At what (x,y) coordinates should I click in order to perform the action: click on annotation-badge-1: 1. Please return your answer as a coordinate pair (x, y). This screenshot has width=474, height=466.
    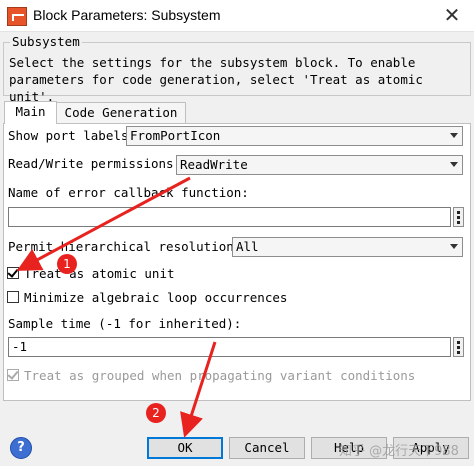
    Looking at the image, I should click on (67, 264).